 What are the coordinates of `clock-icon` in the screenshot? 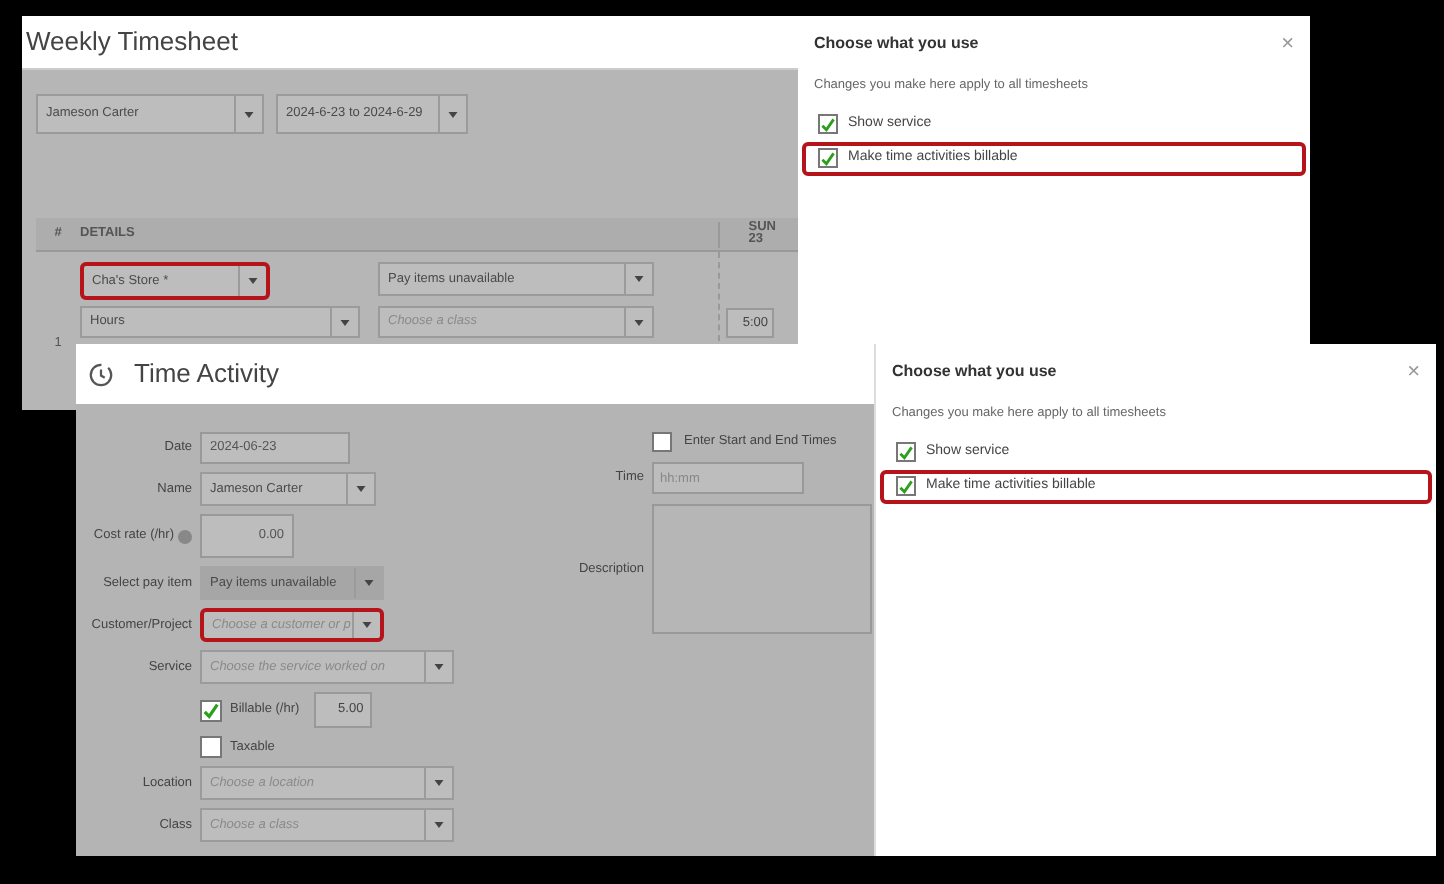 It's located at (101, 374).